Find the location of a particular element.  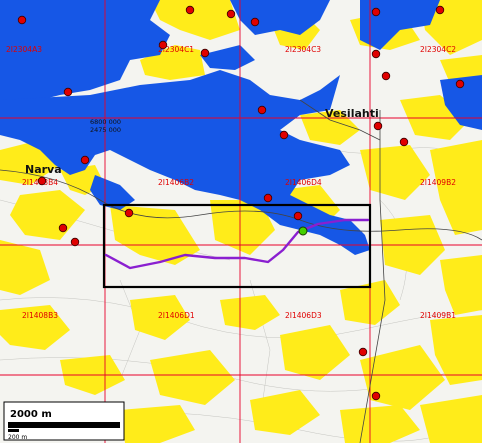

sheet-label: 2I2304A3 is located at coordinates (24, 49).